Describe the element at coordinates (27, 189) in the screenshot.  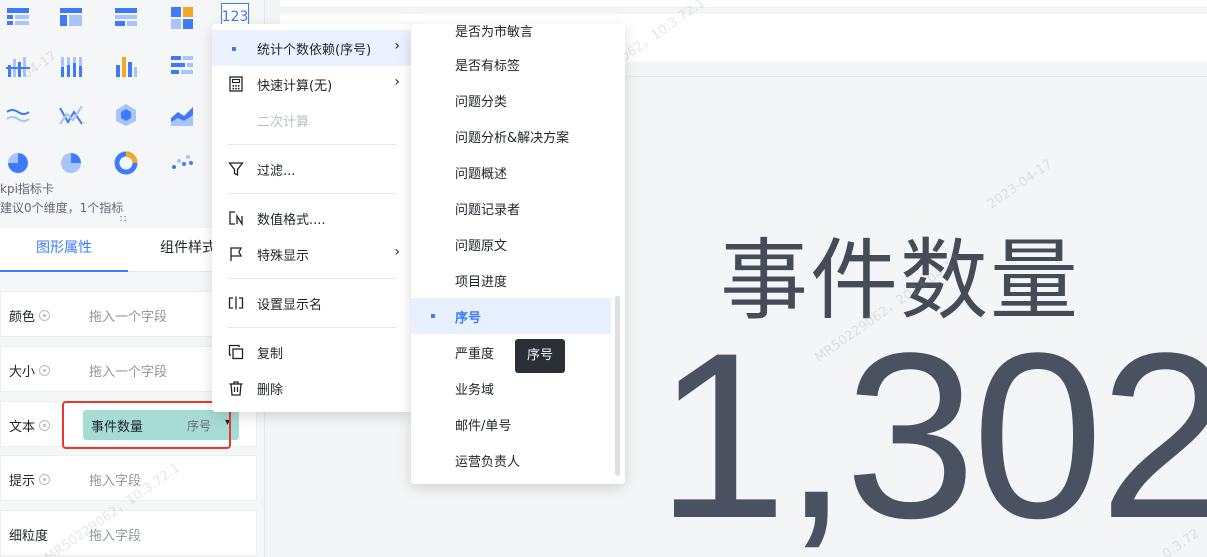
I see `chart-type-name: kpi指标卡` at that location.